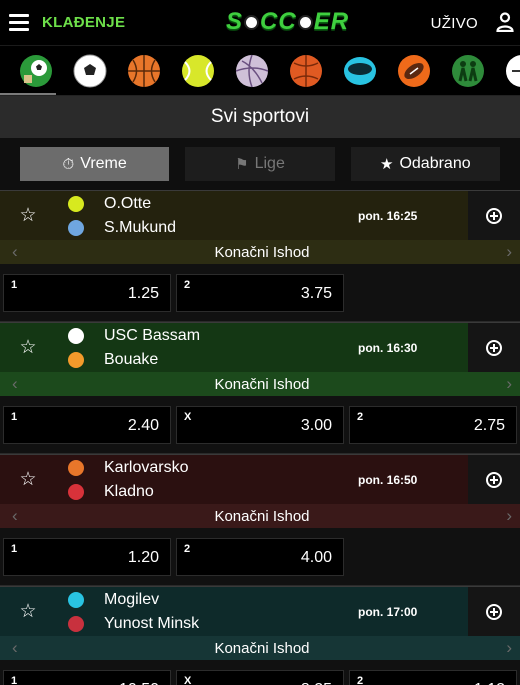  What do you see at coordinates (260, 292) in the screenshot?
I see `odd-button-2: 2 3.75` at bounding box center [260, 292].